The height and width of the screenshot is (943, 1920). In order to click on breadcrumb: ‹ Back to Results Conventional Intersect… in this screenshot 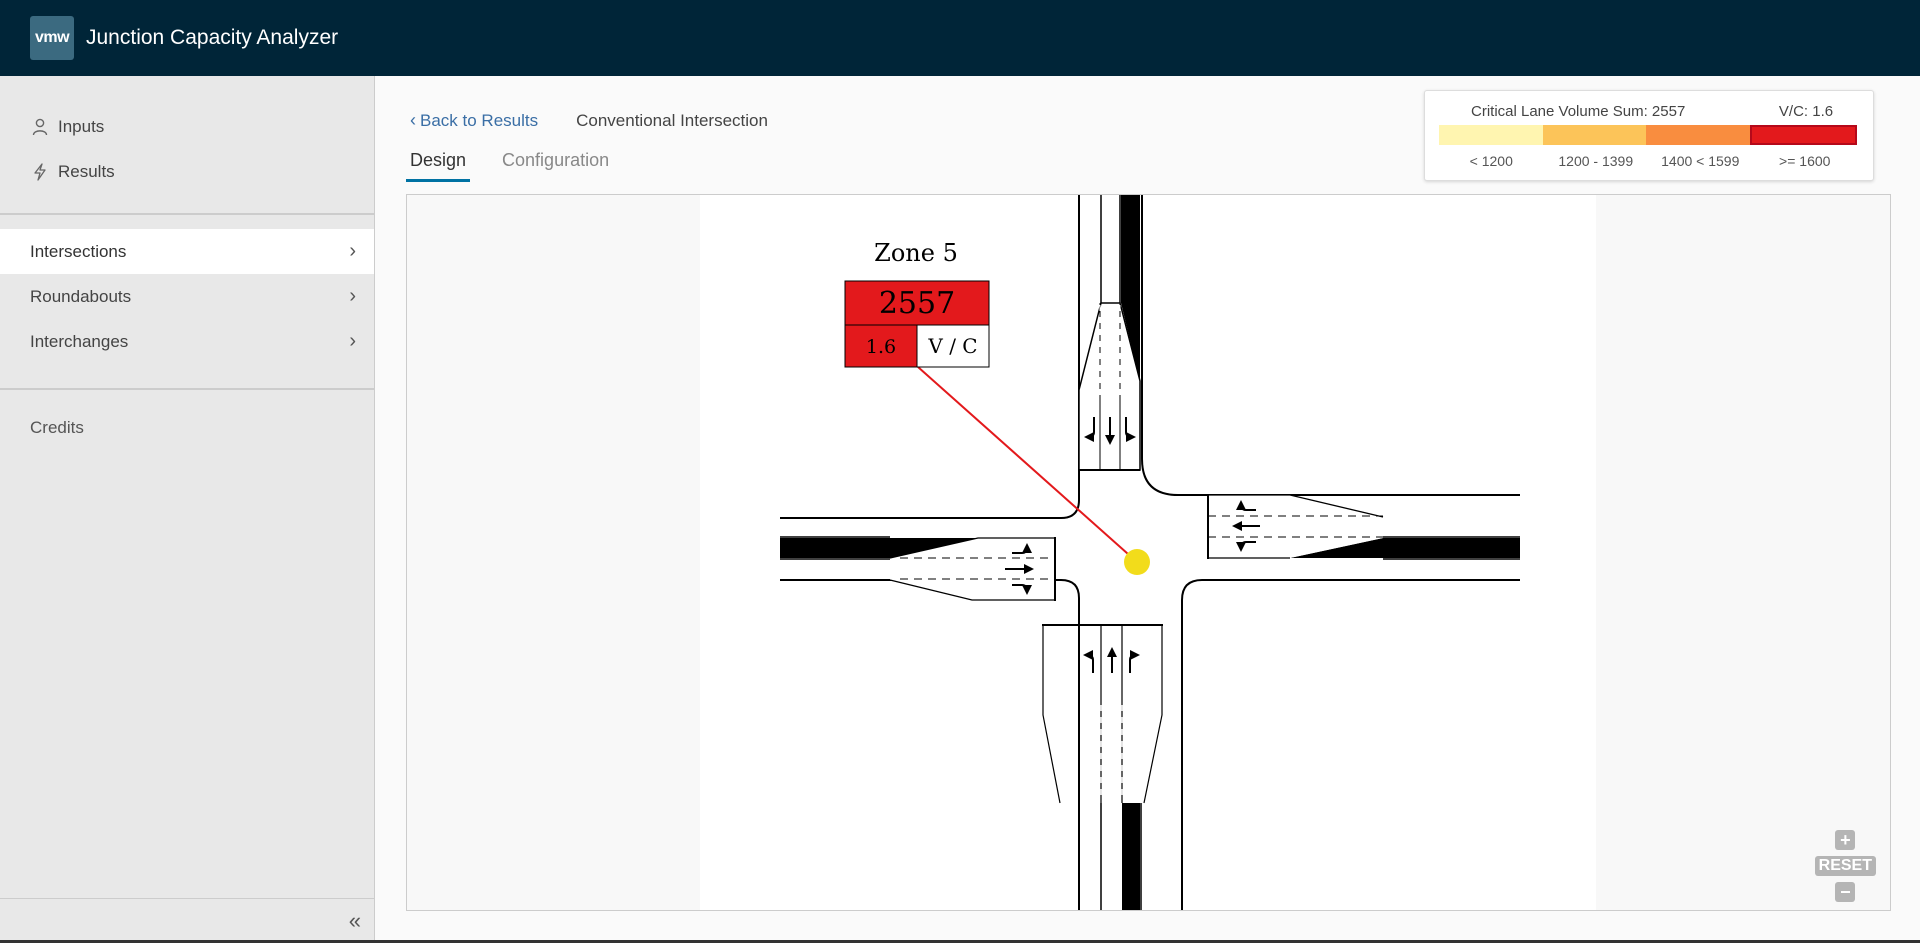, I will do `click(589, 120)`.